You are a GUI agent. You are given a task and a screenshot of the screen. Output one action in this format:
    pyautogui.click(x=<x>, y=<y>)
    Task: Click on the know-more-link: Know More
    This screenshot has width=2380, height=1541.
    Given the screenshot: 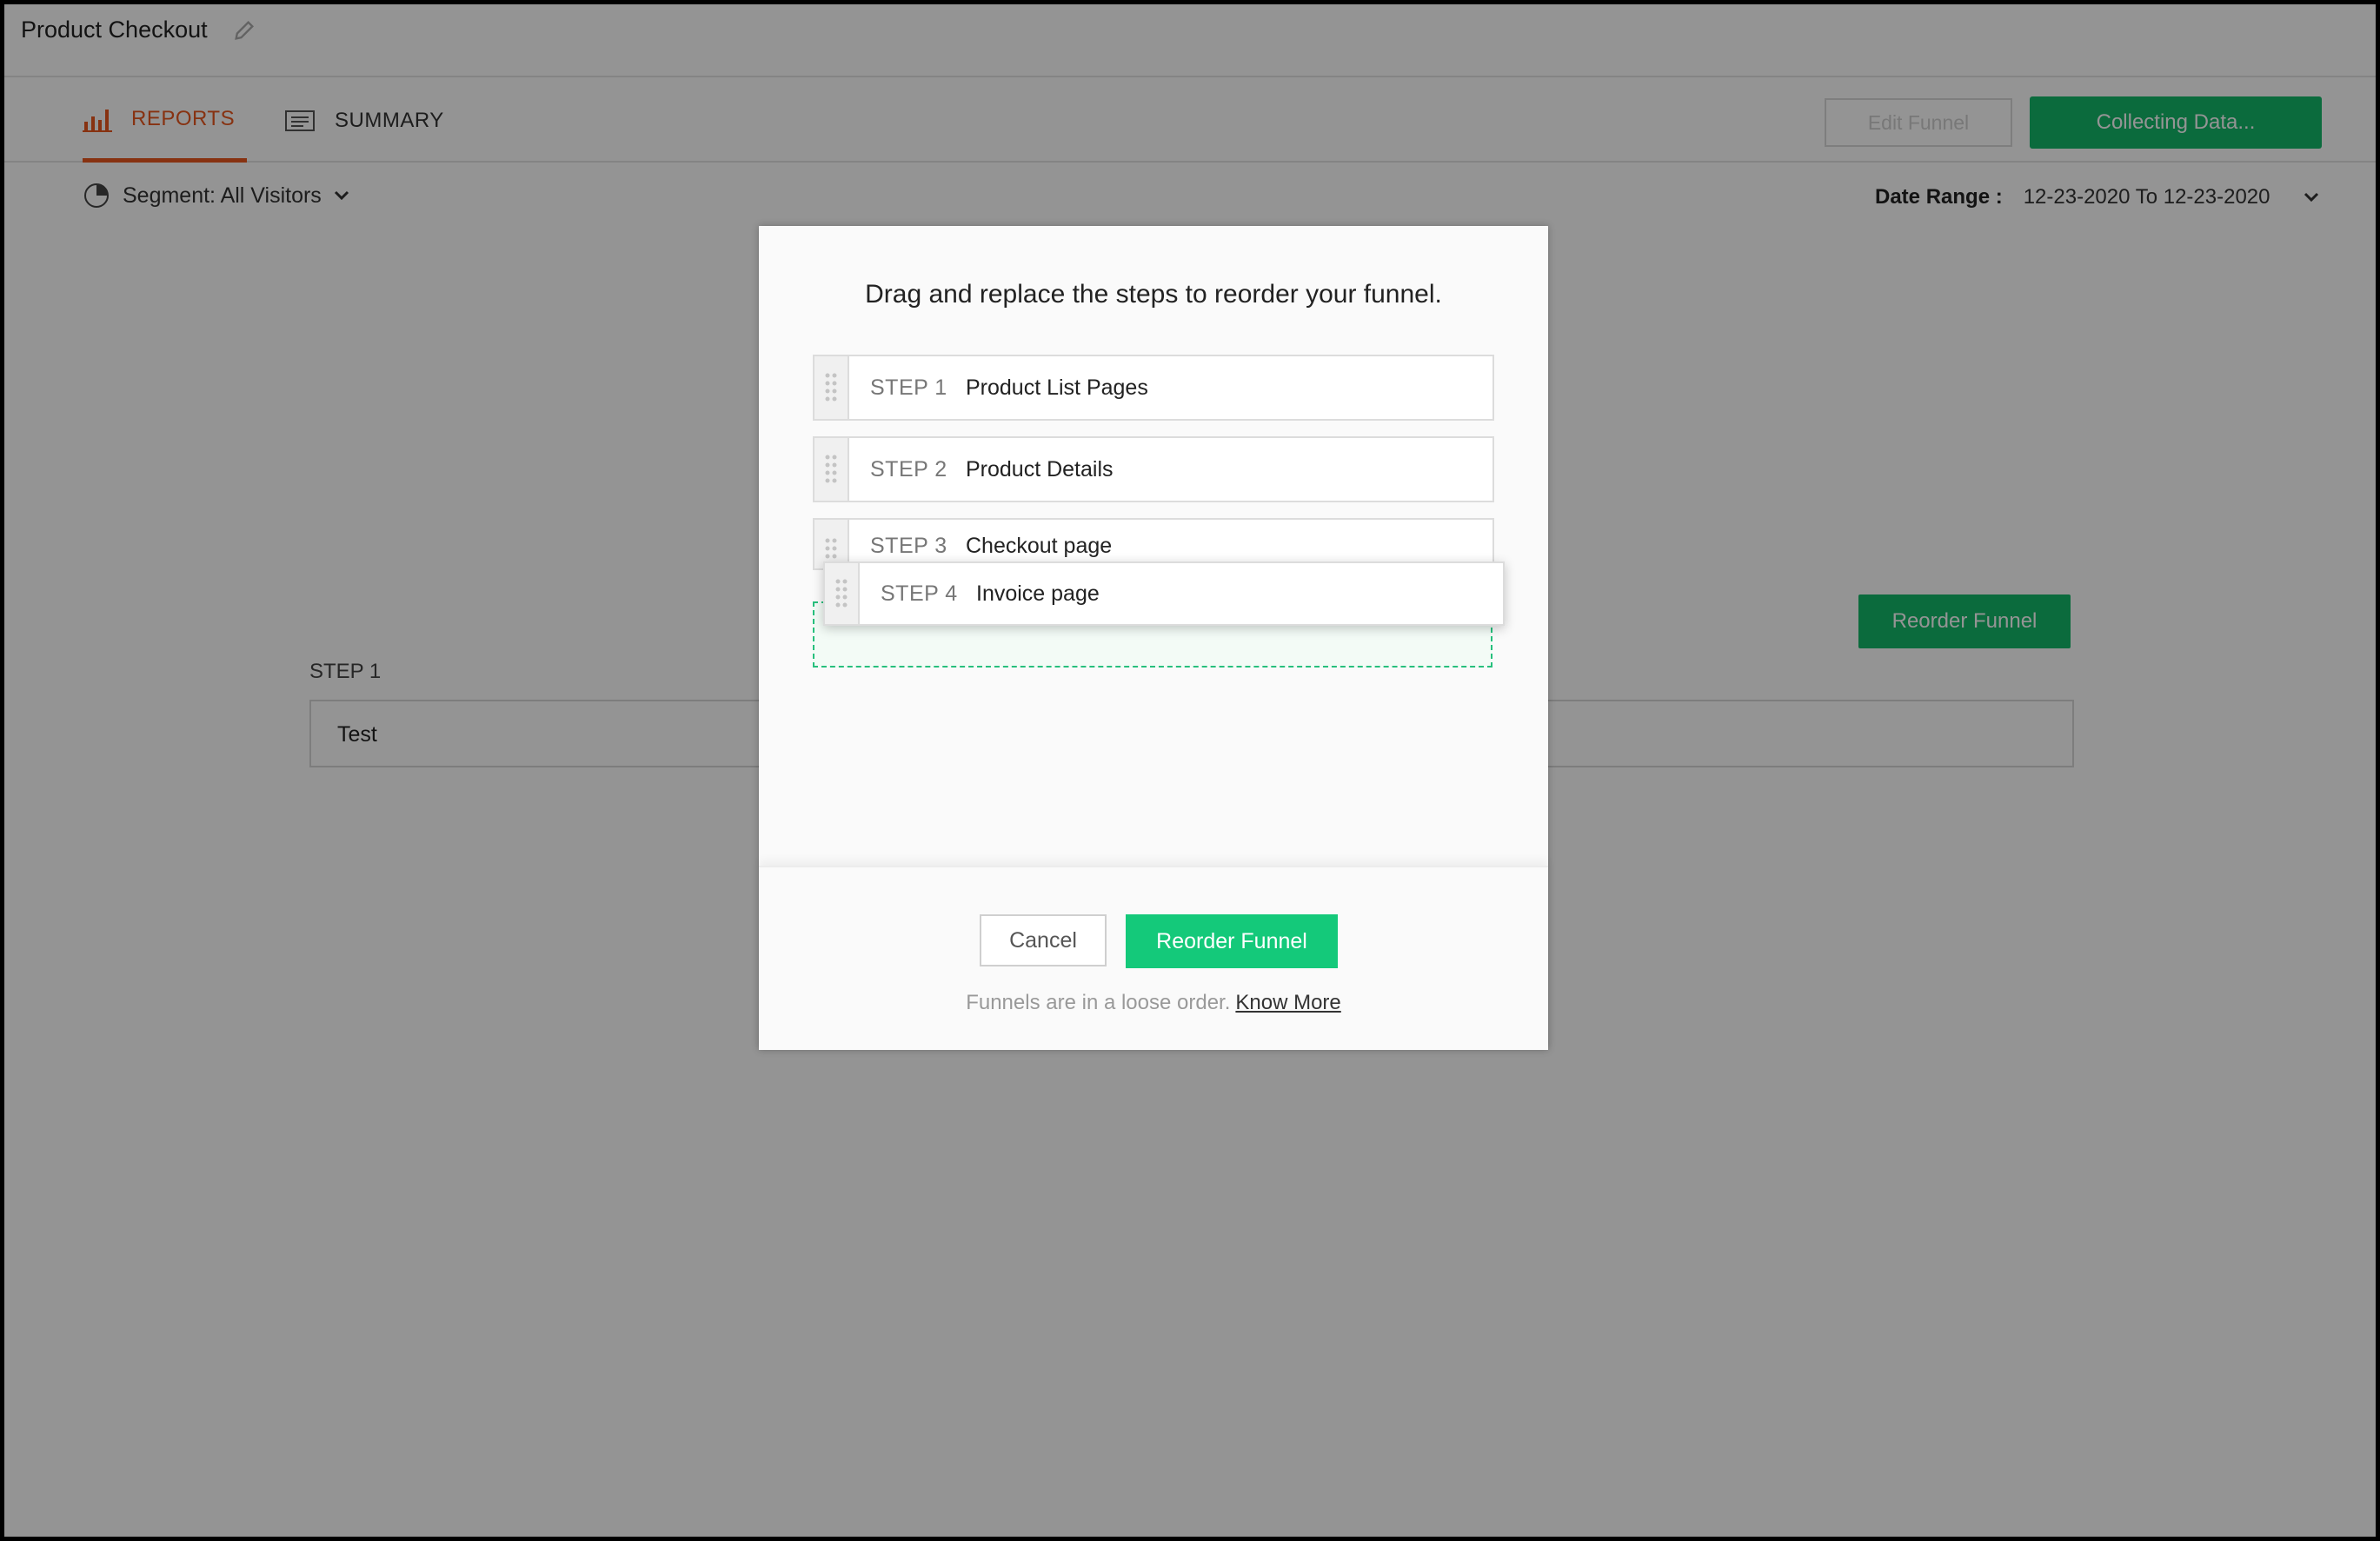 What is the action you would take?
    pyautogui.click(x=1287, y=1002)
    